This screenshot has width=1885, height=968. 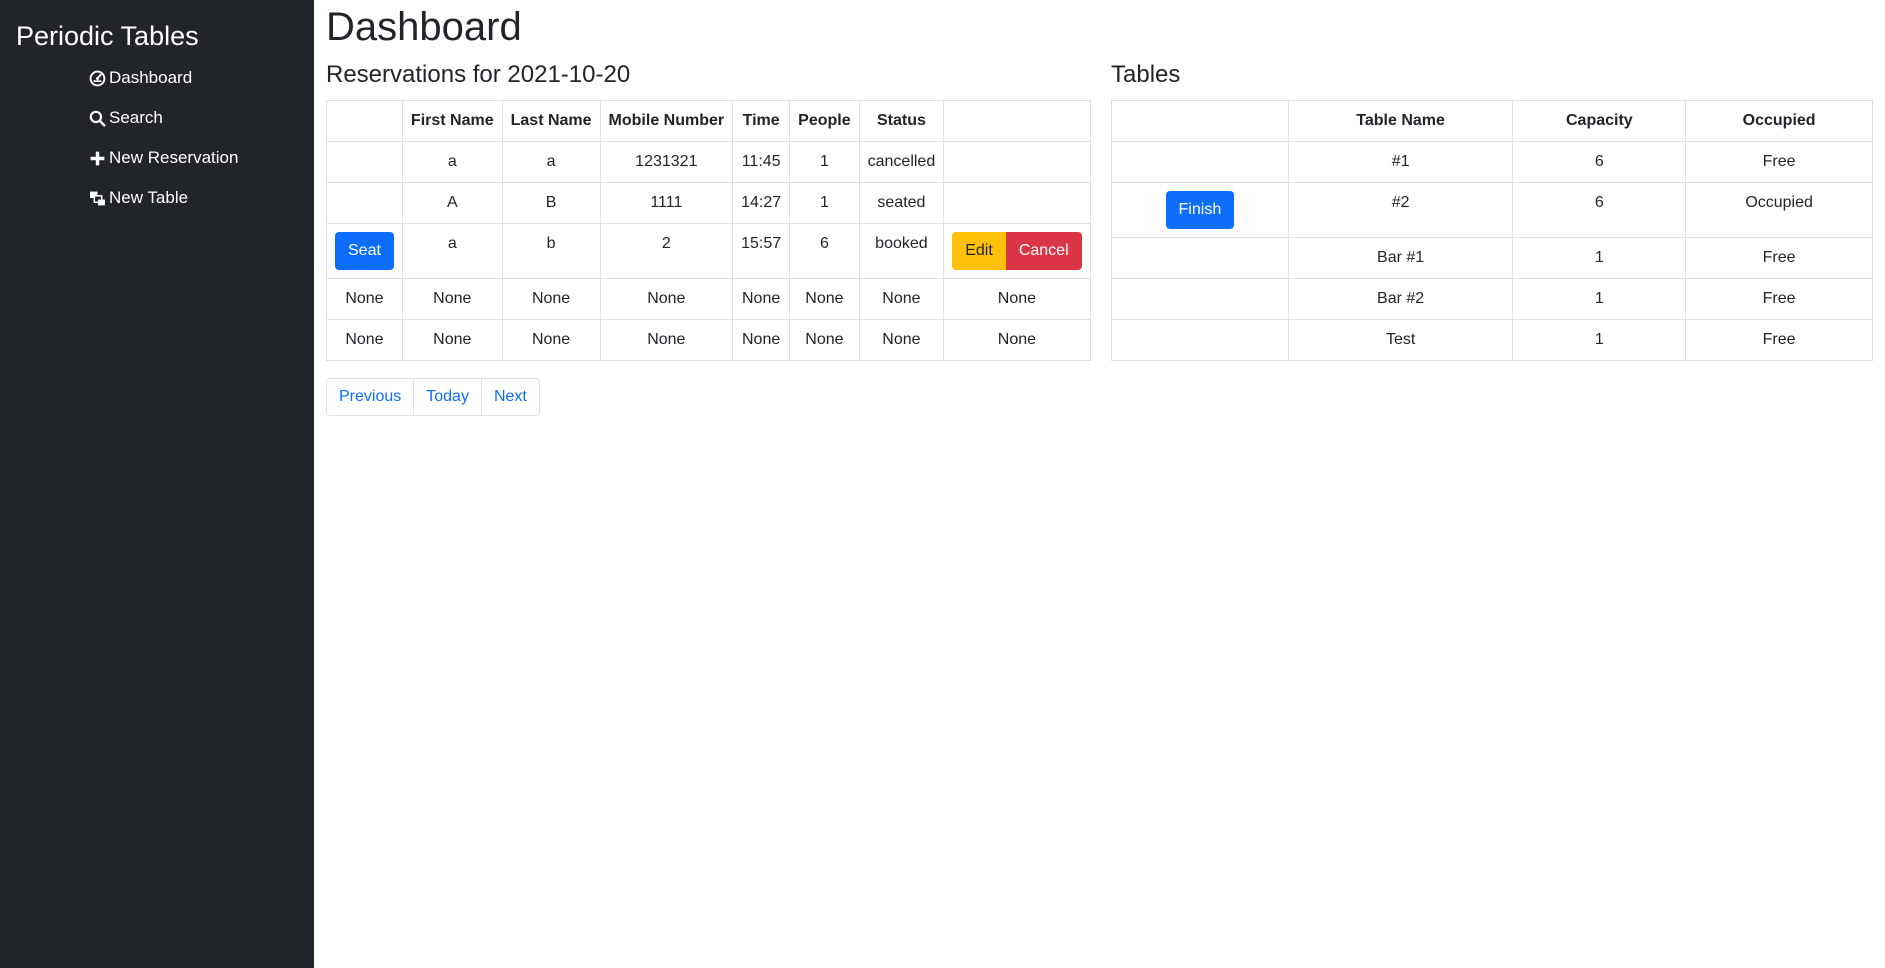 What do you see at coordinates (97, 118) in the screenshot?
I see `search-icon` at bounding box center [97, 118].